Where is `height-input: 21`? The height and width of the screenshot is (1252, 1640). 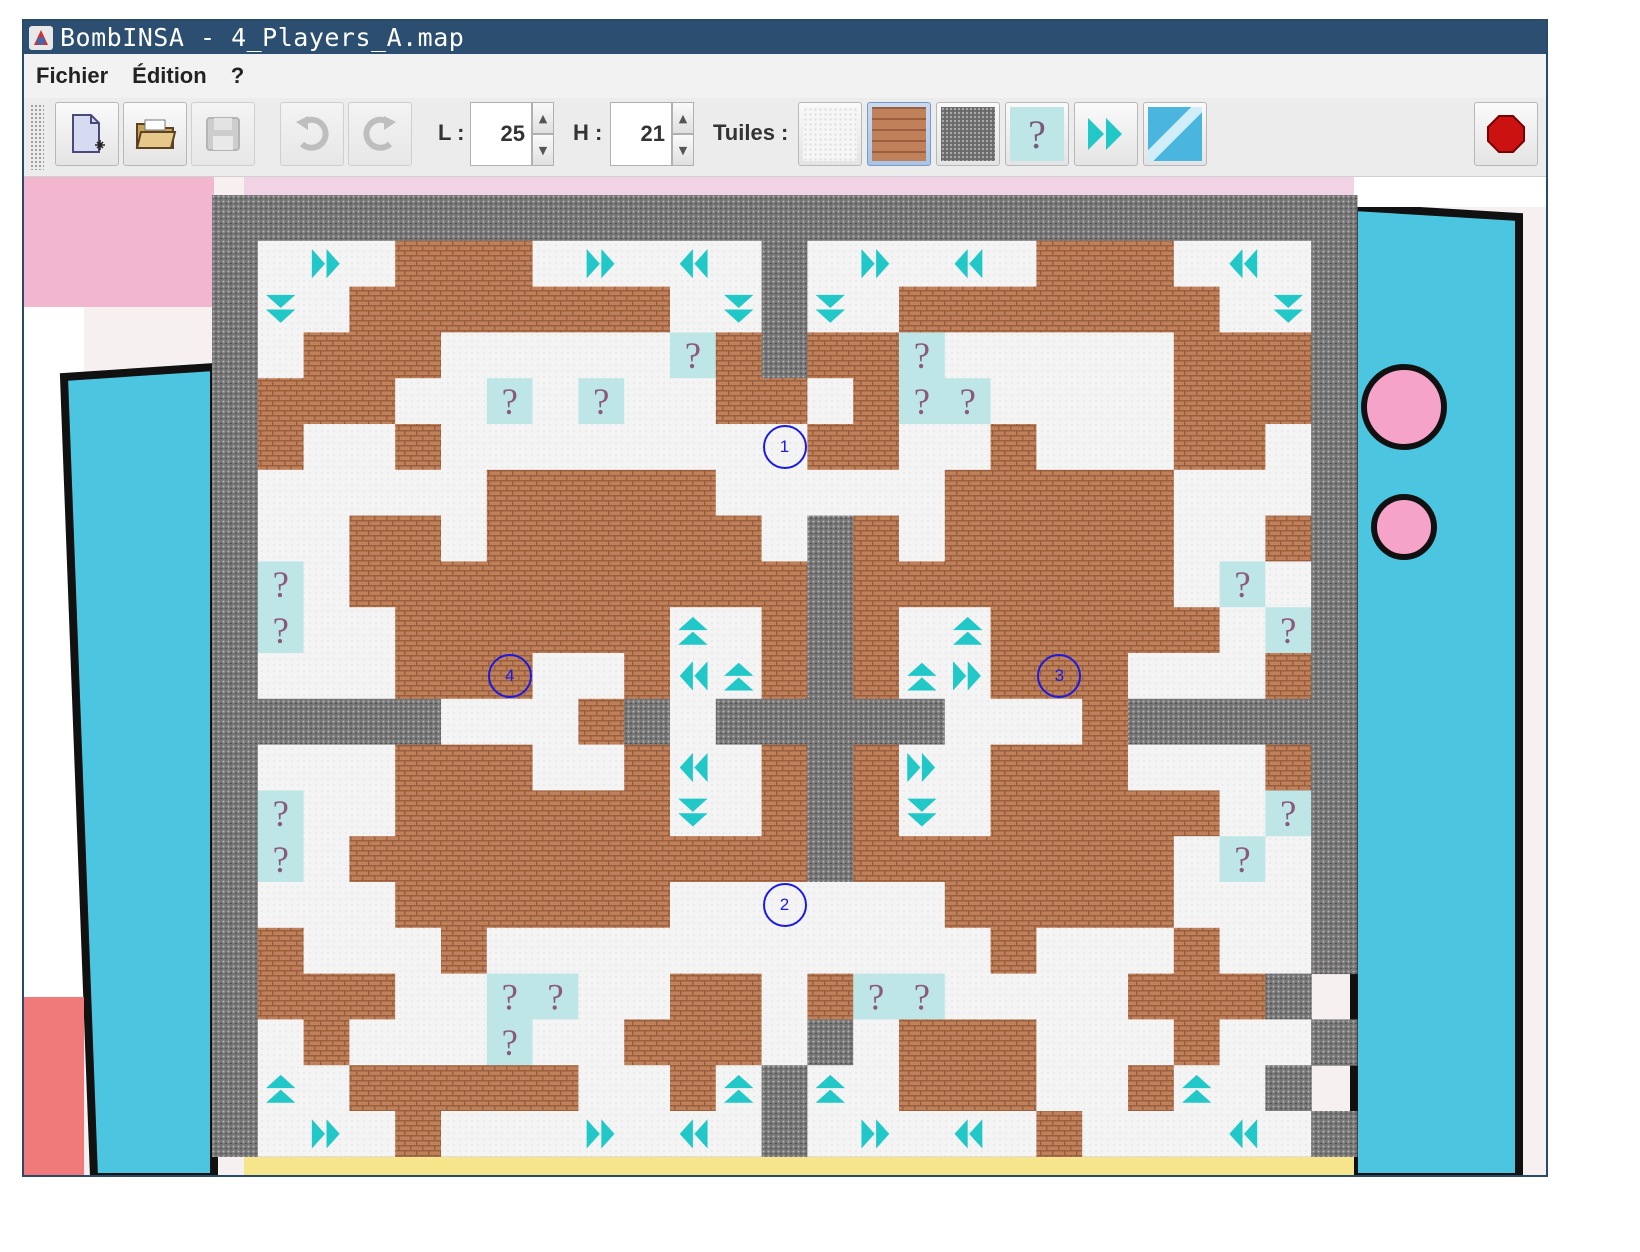 height-input: 21 is located at coordinates (641, 134).